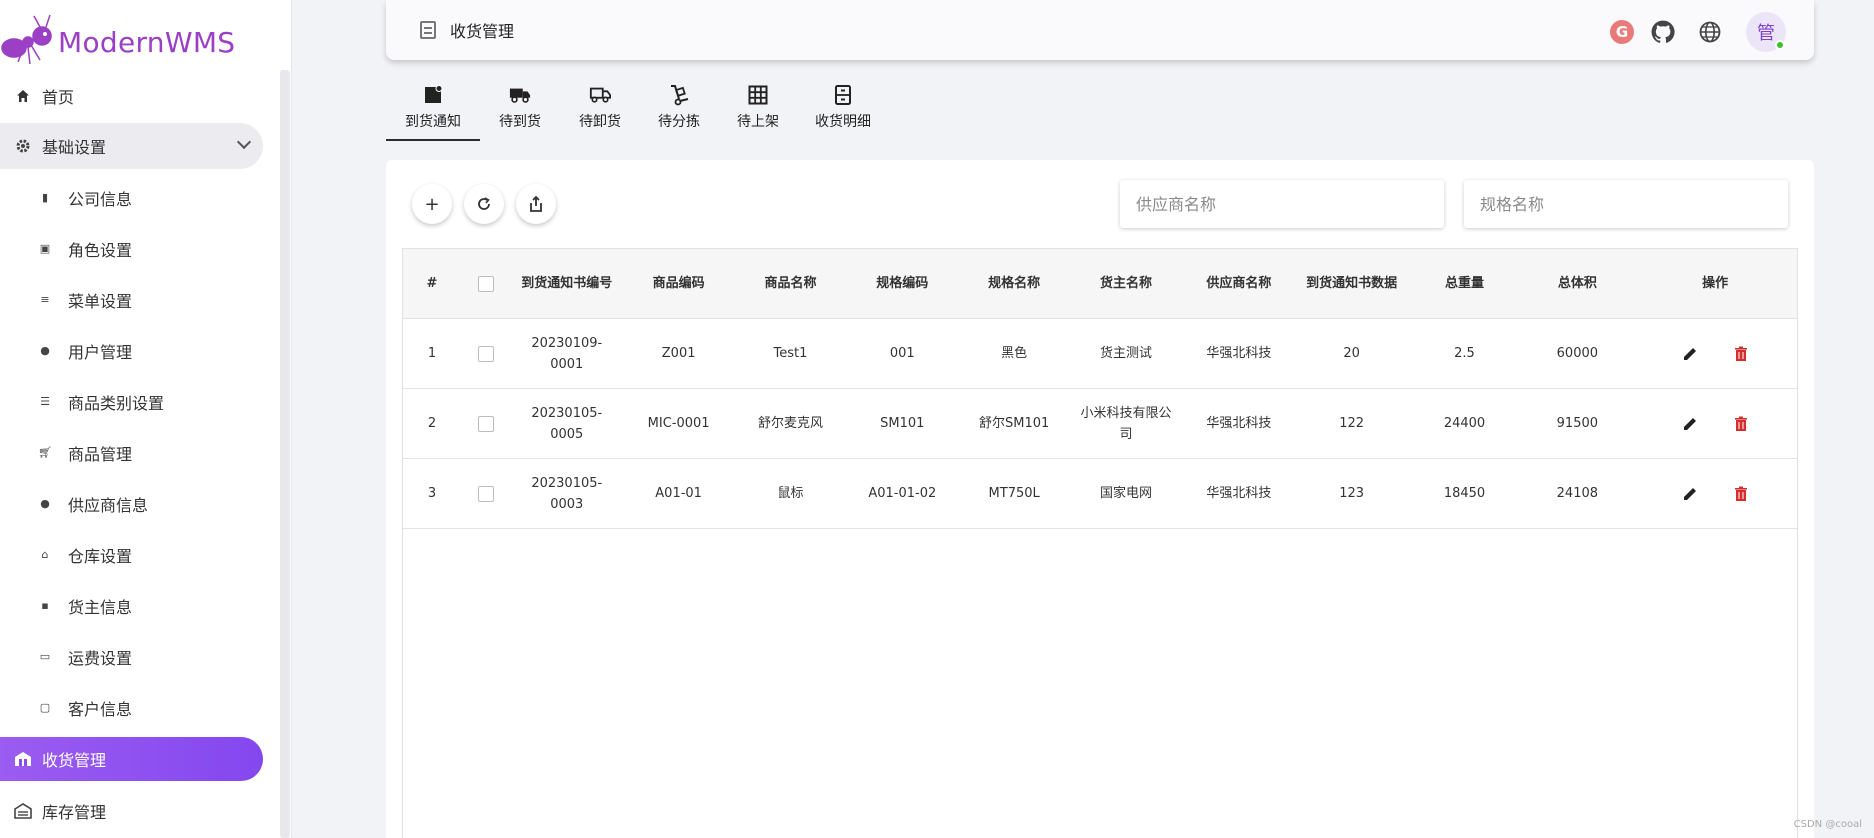  I want to click on sidebar-item-menu-settings: ≡ 菜单设置, so click(131, 299).